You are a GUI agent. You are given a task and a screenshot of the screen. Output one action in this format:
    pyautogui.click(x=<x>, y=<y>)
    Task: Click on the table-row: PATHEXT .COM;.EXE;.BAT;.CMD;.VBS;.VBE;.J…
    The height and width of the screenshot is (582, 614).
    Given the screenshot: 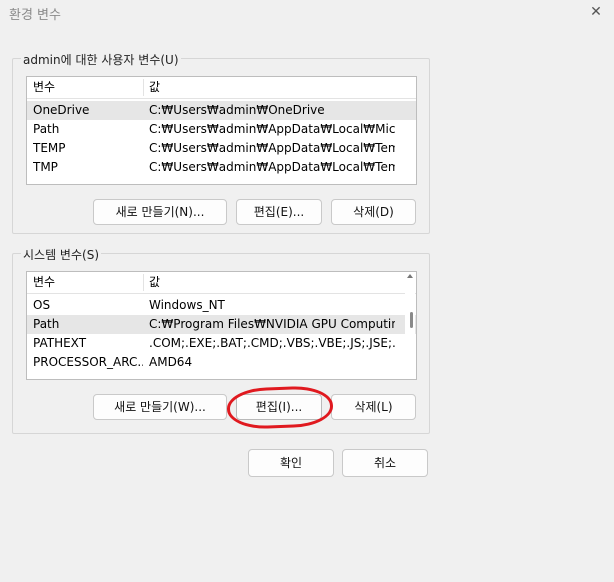 What is the action you would take?
    pyautogui.click(x=221, y=343)
    